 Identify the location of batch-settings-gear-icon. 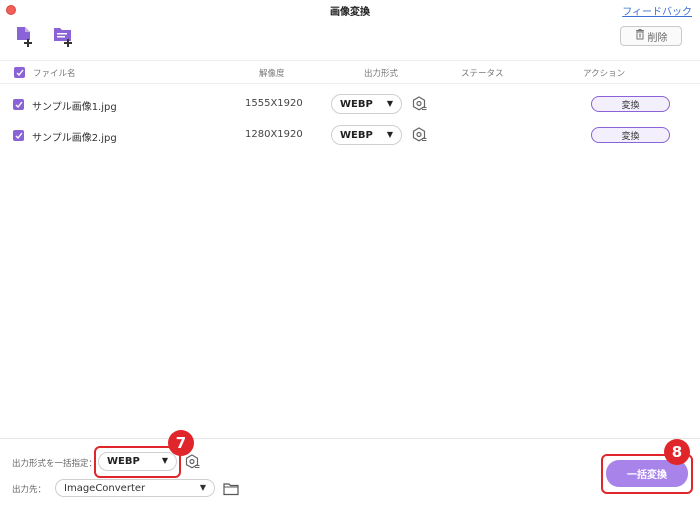
(192, 462).